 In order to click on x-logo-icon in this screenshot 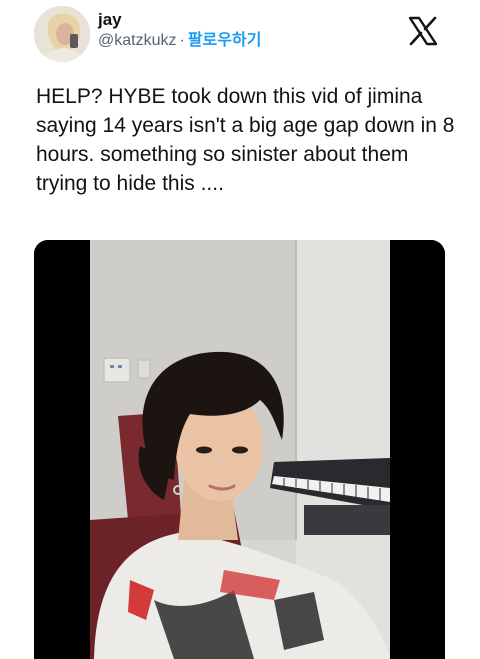, I will do `click(423, 31)`.